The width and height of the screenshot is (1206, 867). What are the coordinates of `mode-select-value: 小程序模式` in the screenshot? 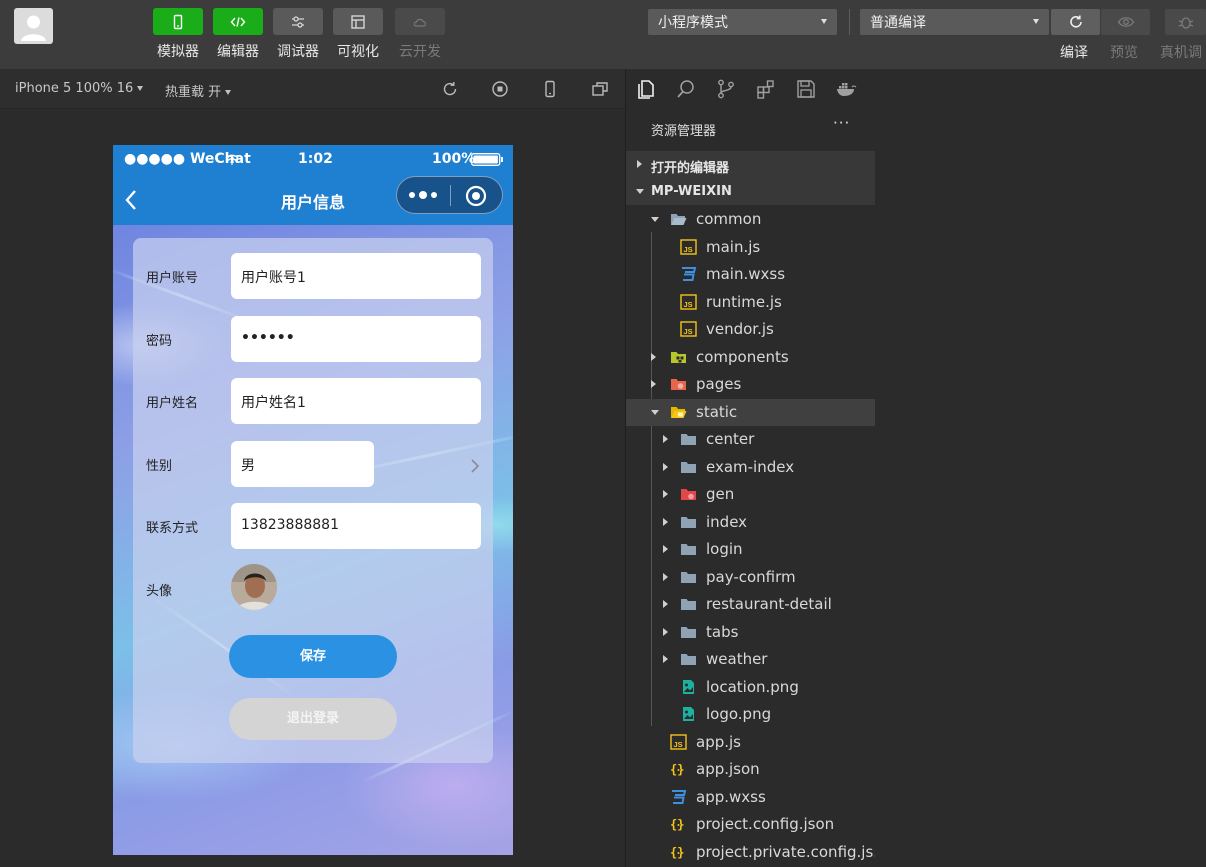 It's located at (693, 23).